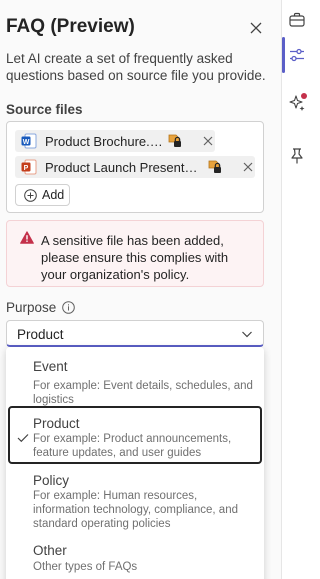 The image size is (320, 579). What do you see at coordinates (50, 550) in the screenshot?
I see `option-title: Other` at bounding box center [50, 550].